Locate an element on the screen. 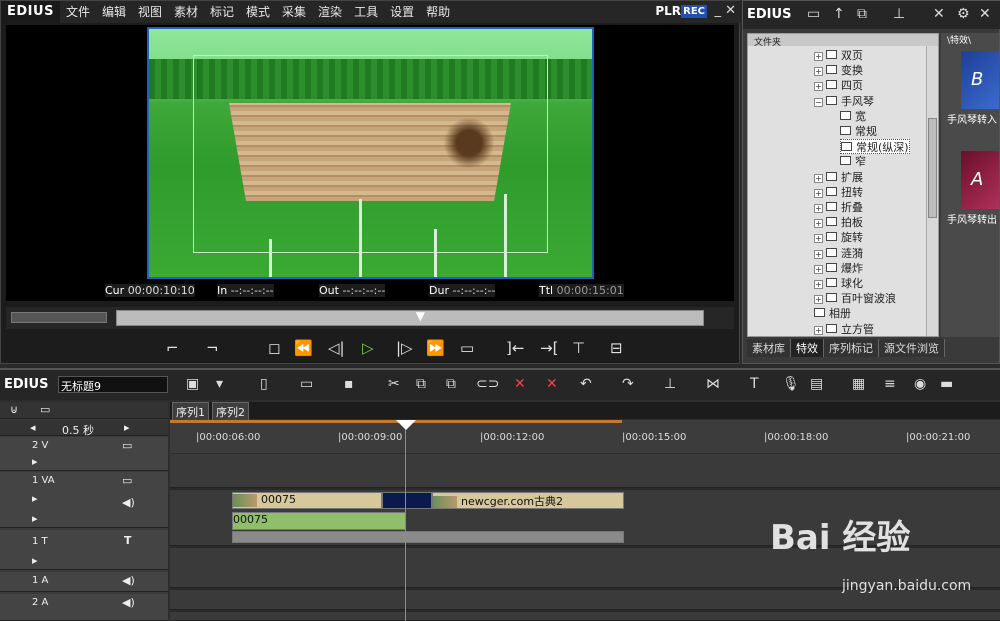 This screenshot has width=1000, height=621. tab-sequence-markers: 序列标记 is located at coordinates (851, 348).